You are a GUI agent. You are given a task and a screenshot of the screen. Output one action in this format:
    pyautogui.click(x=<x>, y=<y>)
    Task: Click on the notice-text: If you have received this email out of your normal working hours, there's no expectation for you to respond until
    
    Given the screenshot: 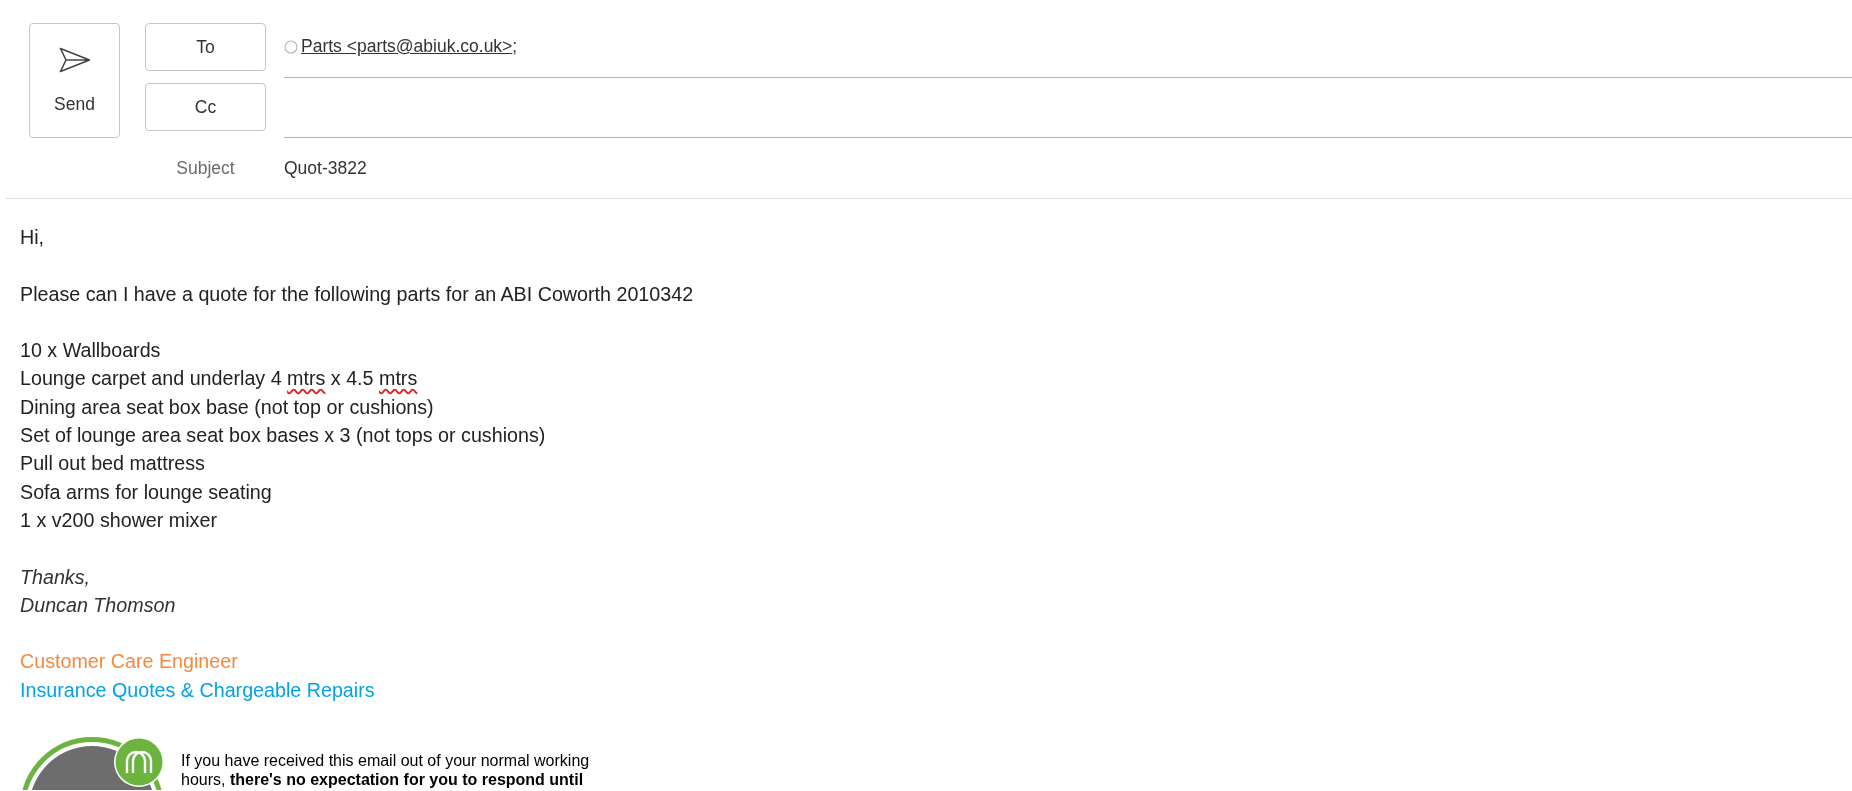 What is the action you would take?
    pyautogui.click(x=386, y=770)
    